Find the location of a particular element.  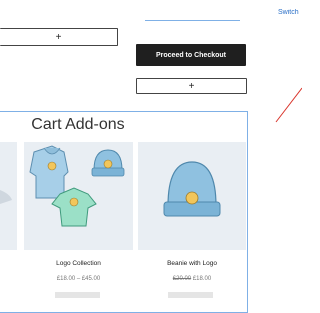

old-price: £20.00 is located at coordinates (182, 279).